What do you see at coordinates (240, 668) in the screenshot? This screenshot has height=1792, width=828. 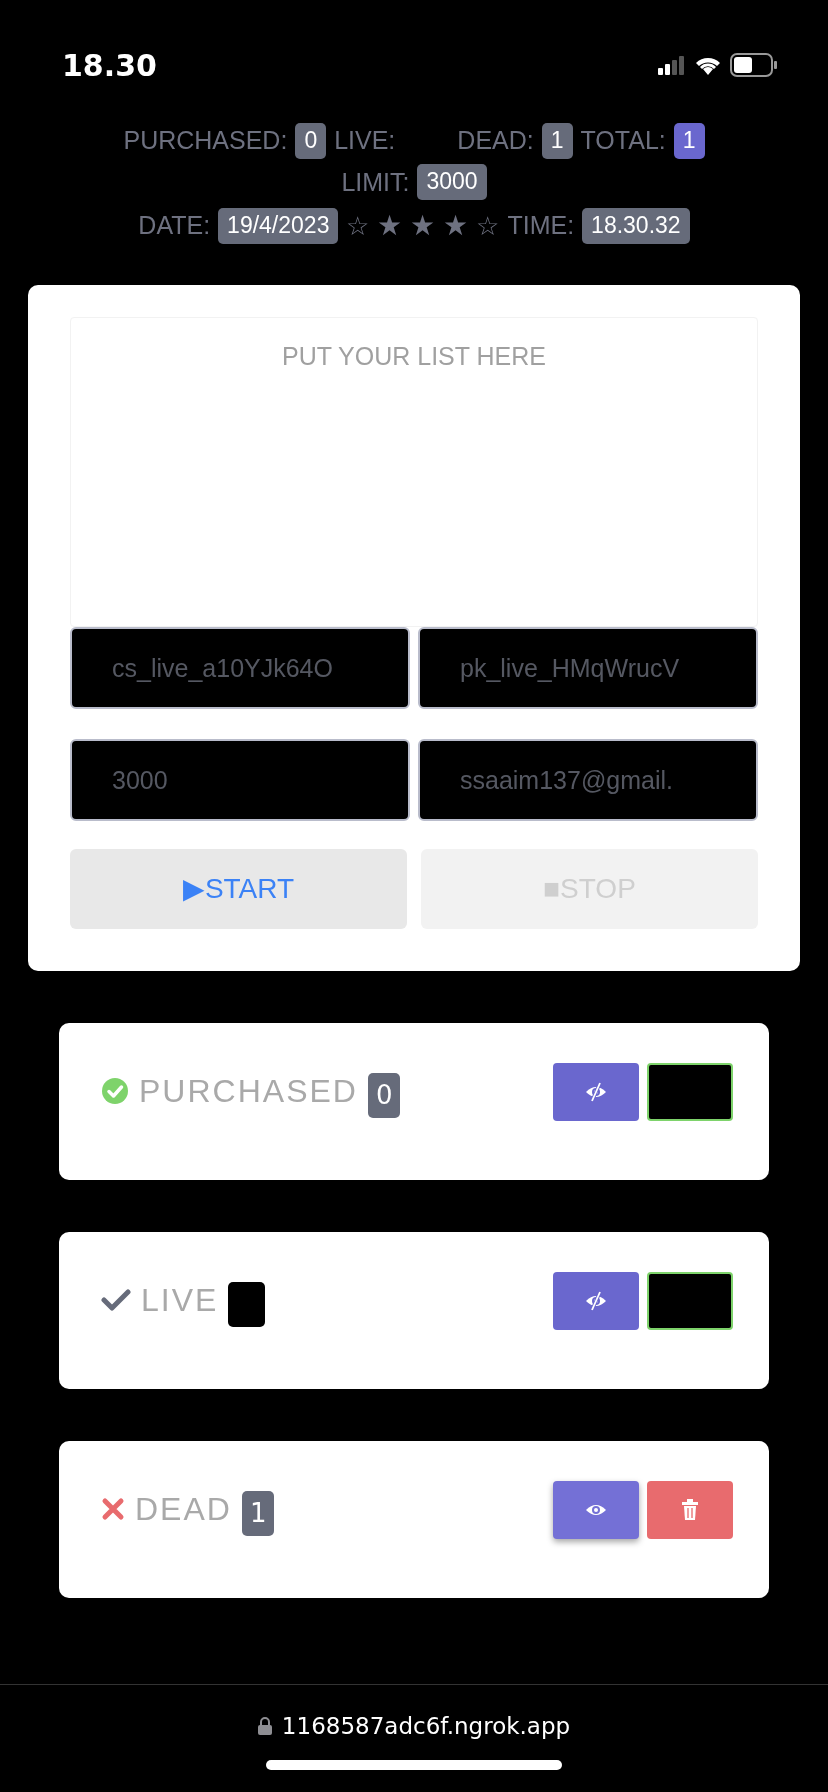 I see `input-field: cs_live_a10YJk64O` at bounding box center [240, 668].